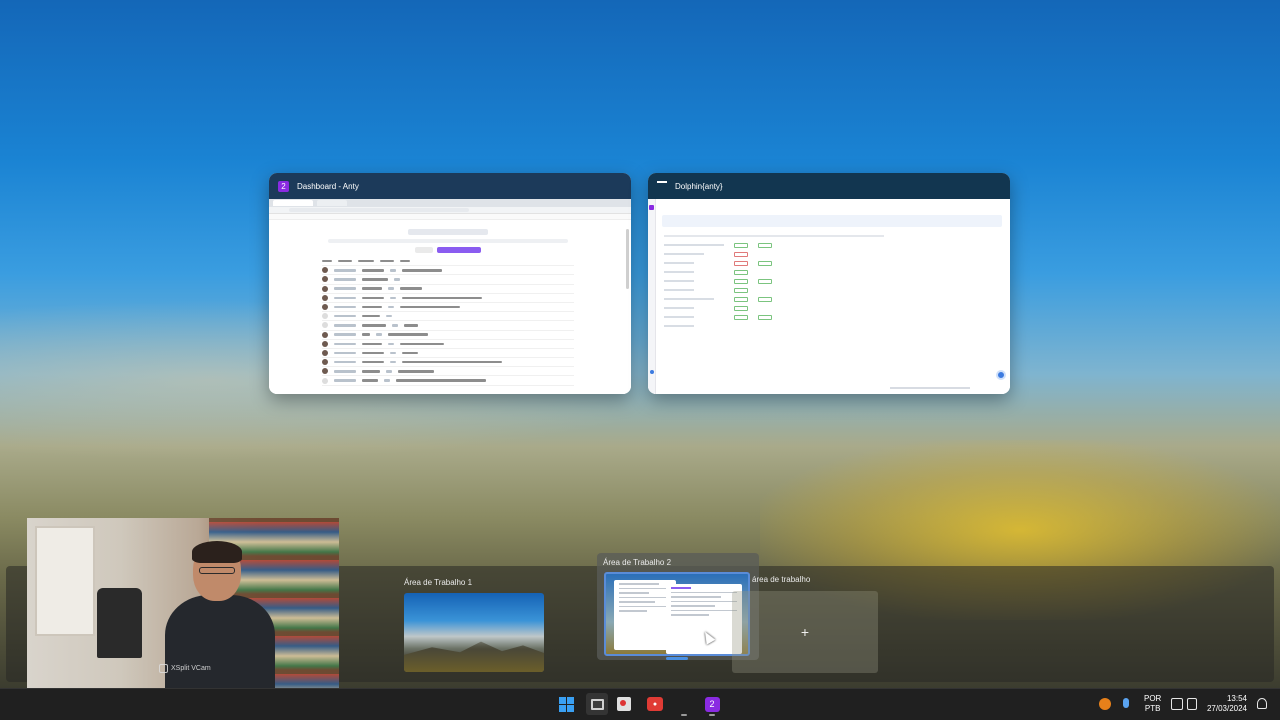 The width and height of the screenshot is (1280, 720). What do you see at coordinates (1236, 698) in the screenshot?
I see `clock-time: 13:54` at bounding box center [1236, 698].